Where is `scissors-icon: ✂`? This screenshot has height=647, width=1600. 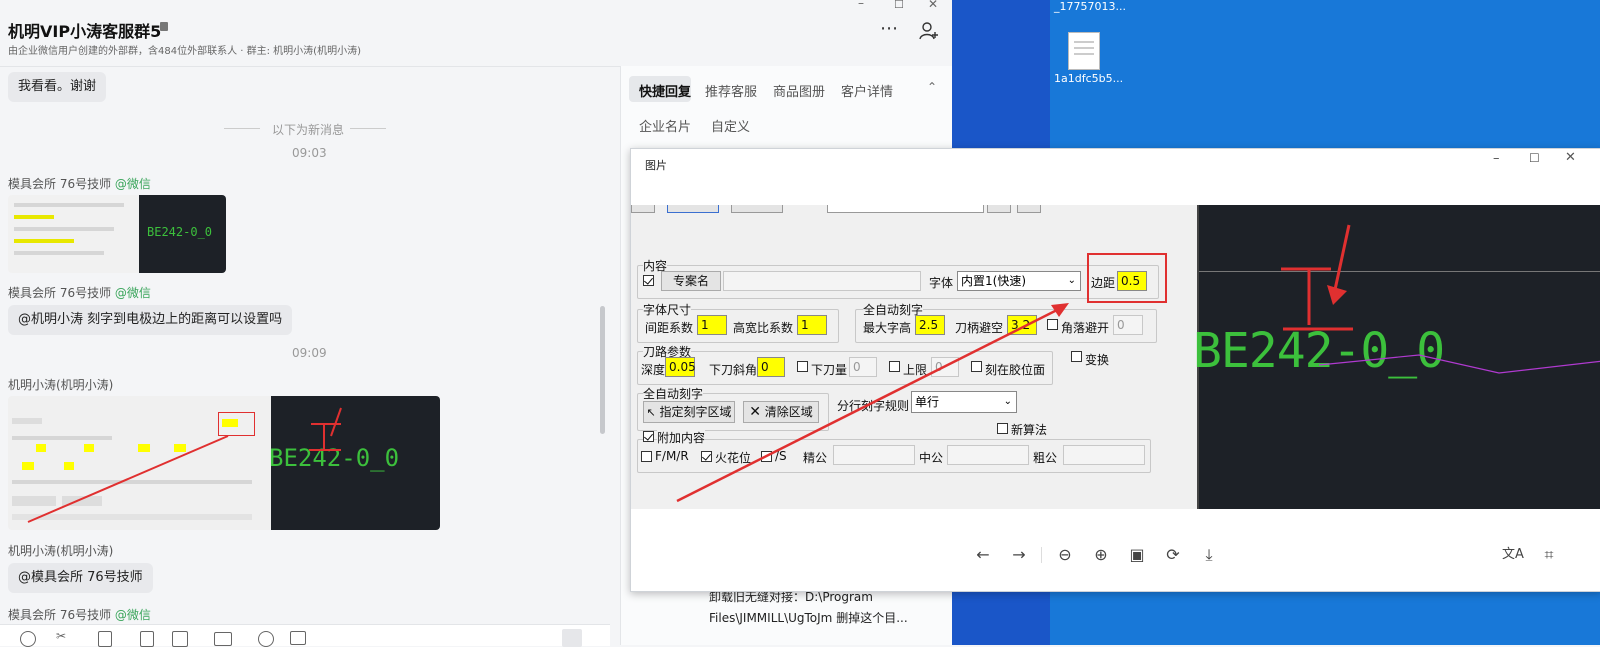 scissors-icon: ✂ is located at coordinates (61, 636).